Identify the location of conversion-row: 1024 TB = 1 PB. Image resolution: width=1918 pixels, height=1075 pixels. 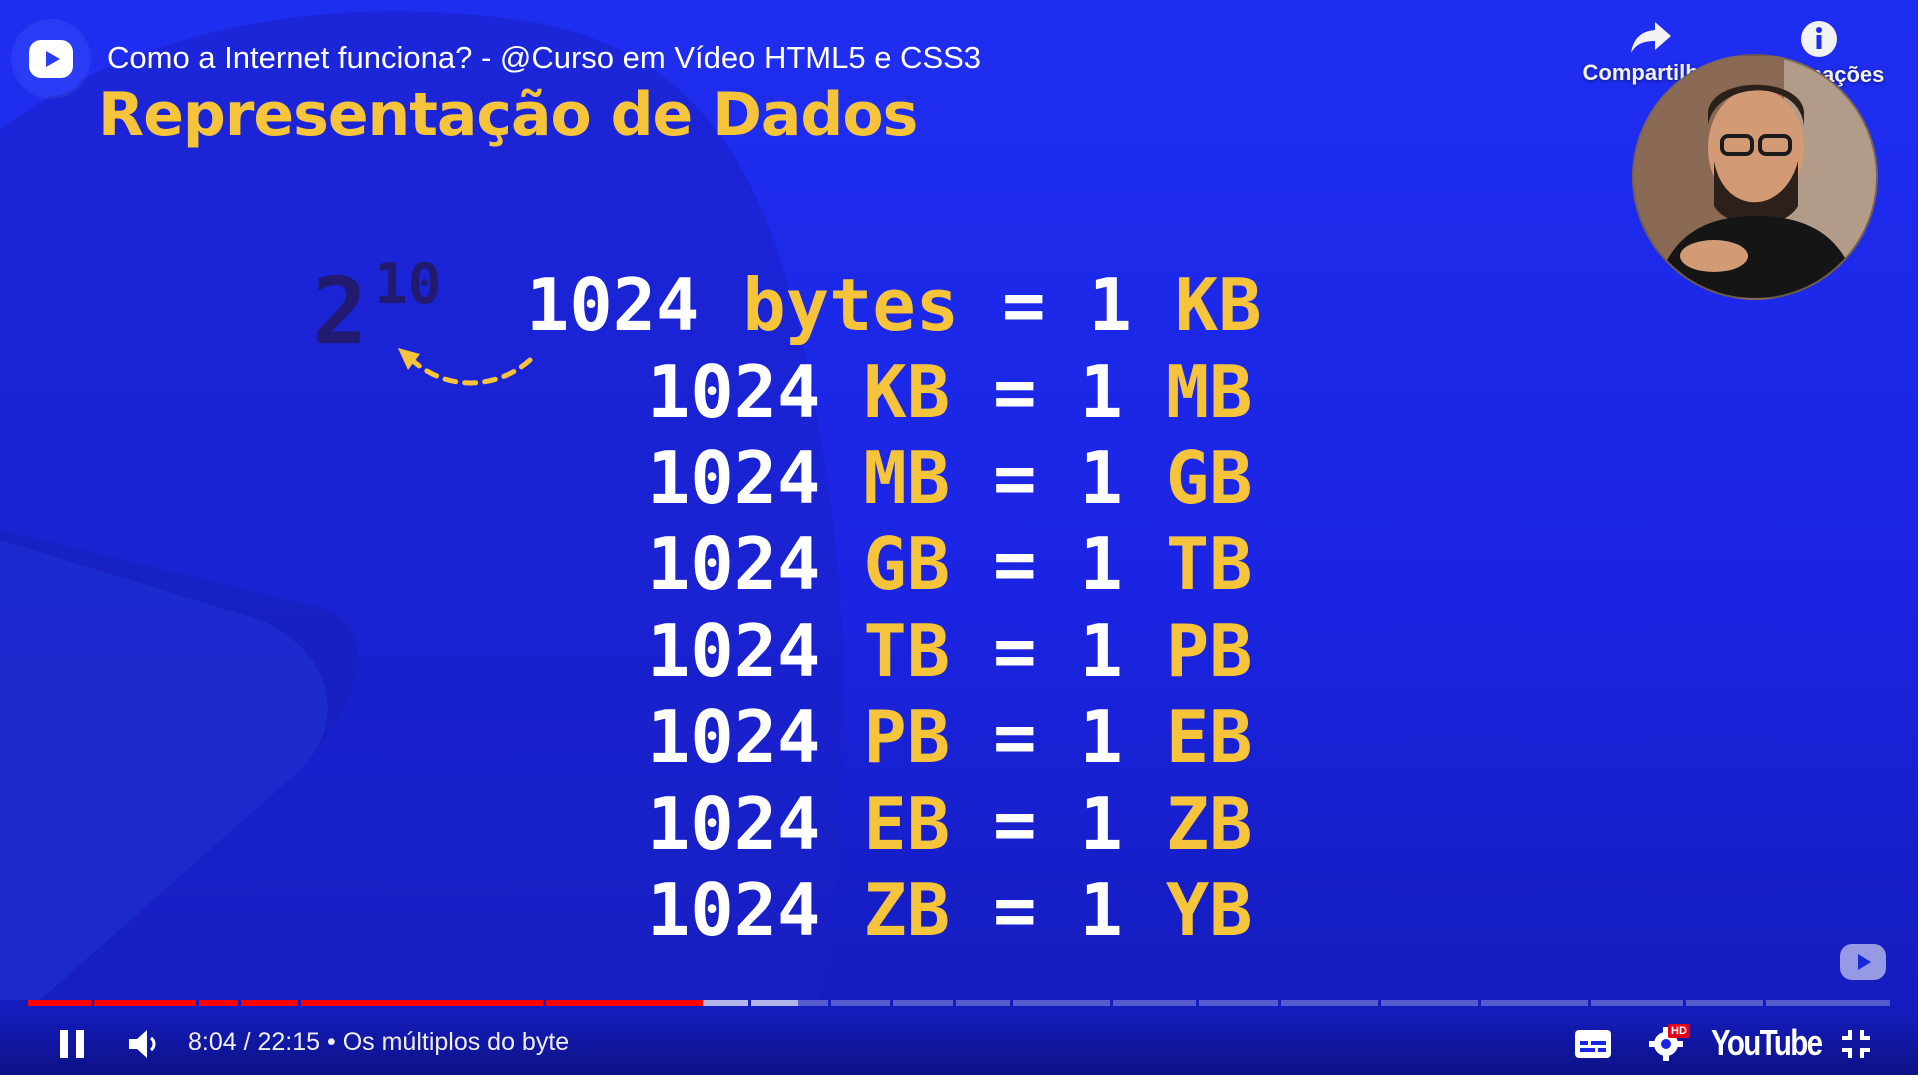
(950, 651).